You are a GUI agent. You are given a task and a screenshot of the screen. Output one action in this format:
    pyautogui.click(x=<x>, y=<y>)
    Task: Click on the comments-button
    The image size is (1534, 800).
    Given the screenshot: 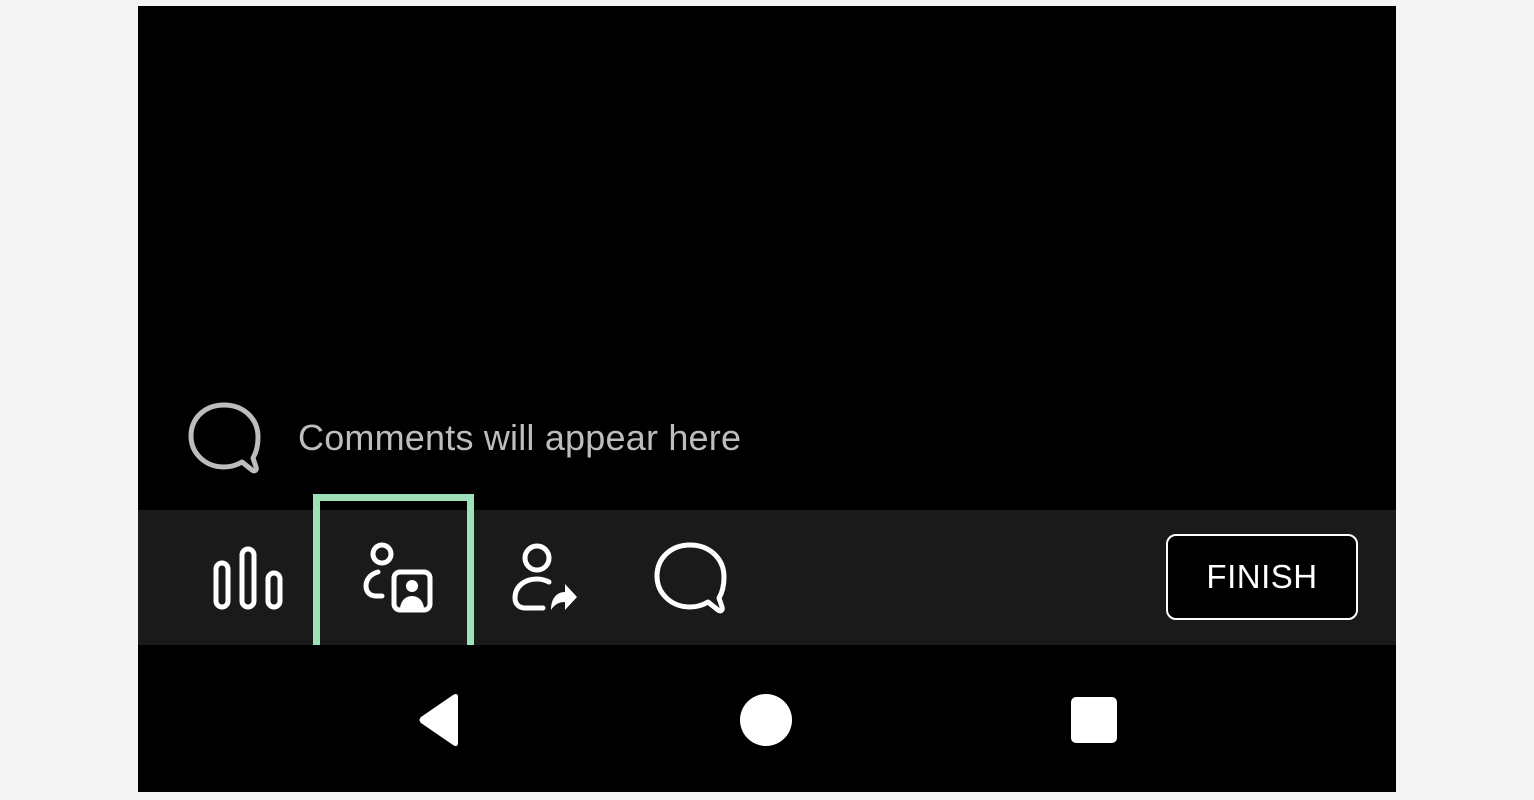 What is the action you would take?
    pyautogui.click(x=690, y=577)
    